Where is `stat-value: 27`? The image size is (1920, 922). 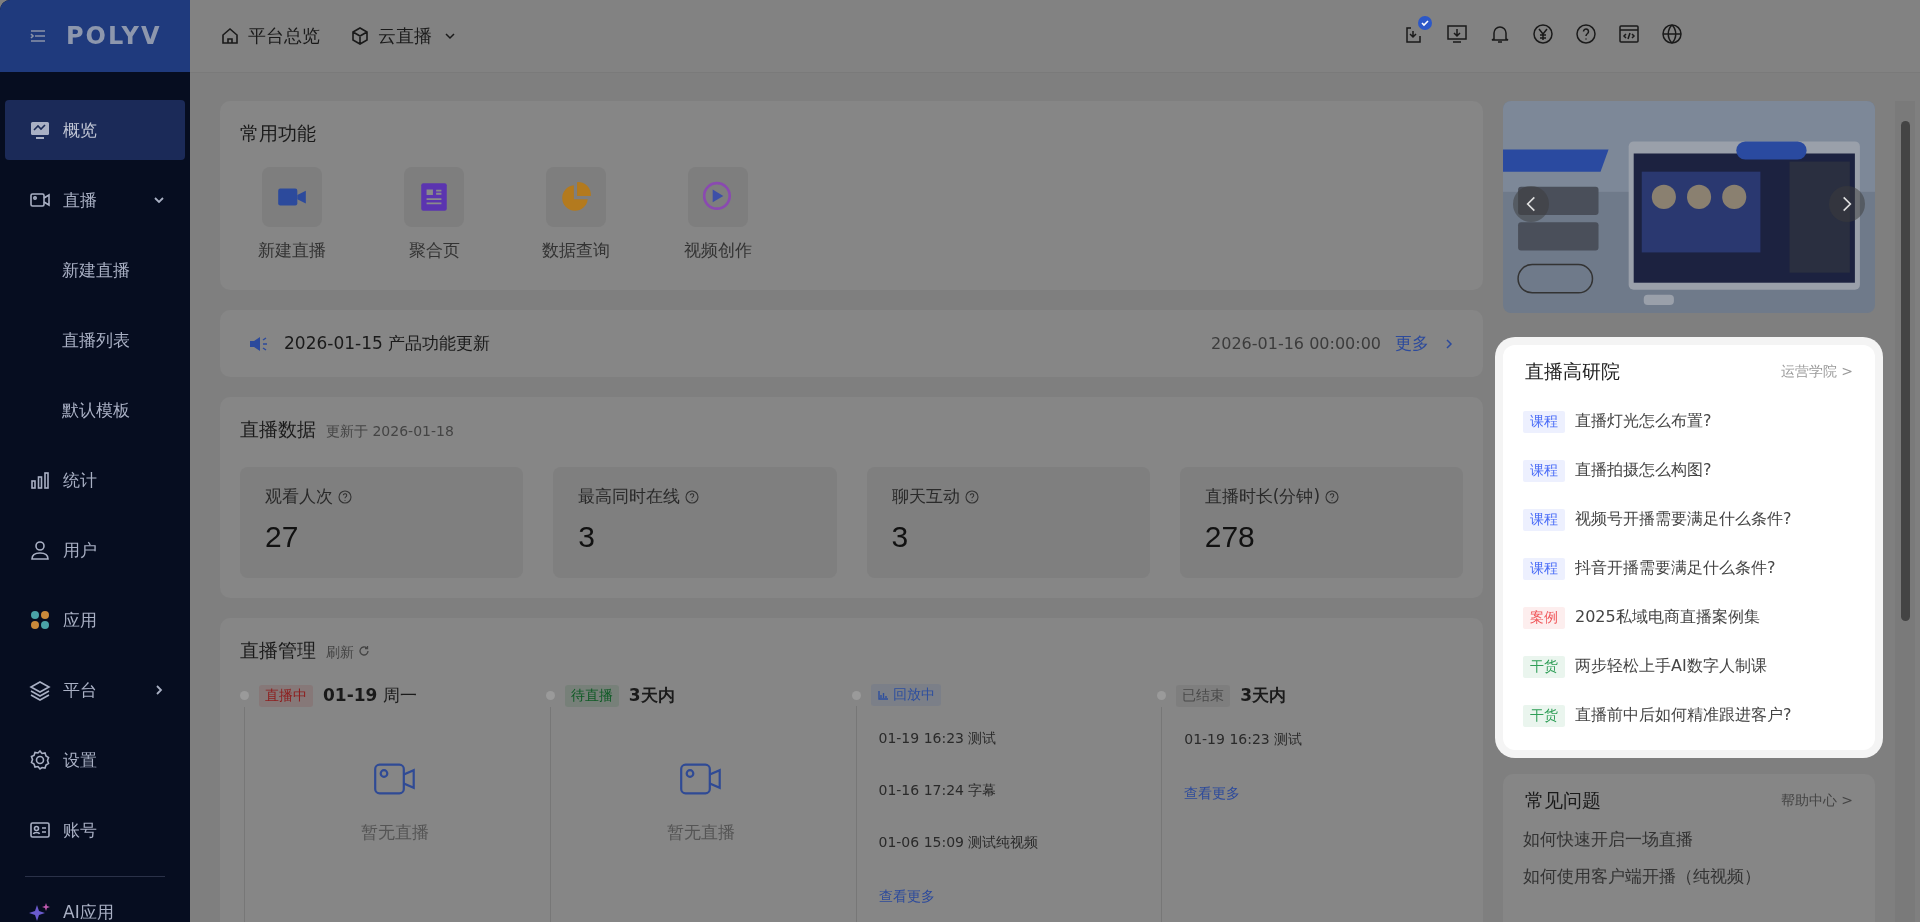 stat-value: 27 is located at coordinates (282, 537).